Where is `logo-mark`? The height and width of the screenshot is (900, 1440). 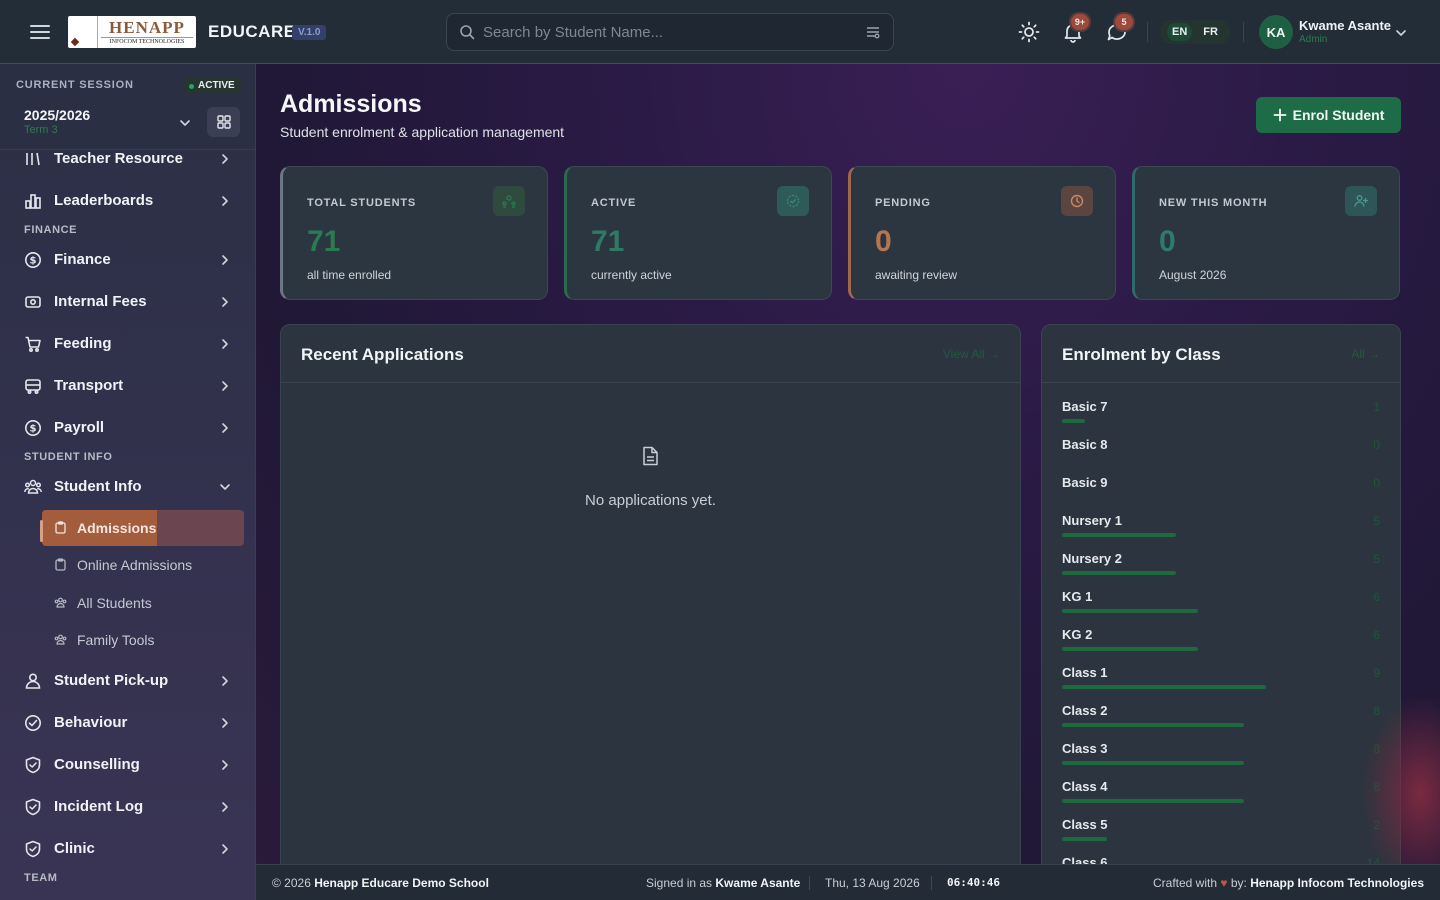
logo-mark is located at coordinates (83, 32).